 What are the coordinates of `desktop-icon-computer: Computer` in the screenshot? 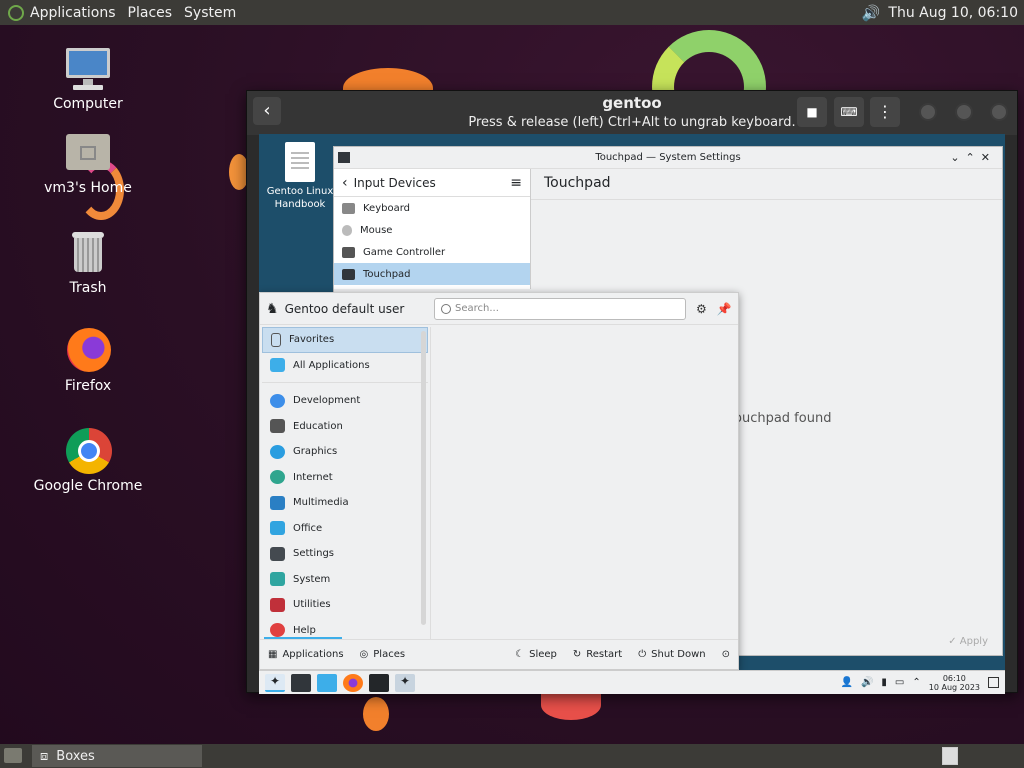 It's located at (88, 79).